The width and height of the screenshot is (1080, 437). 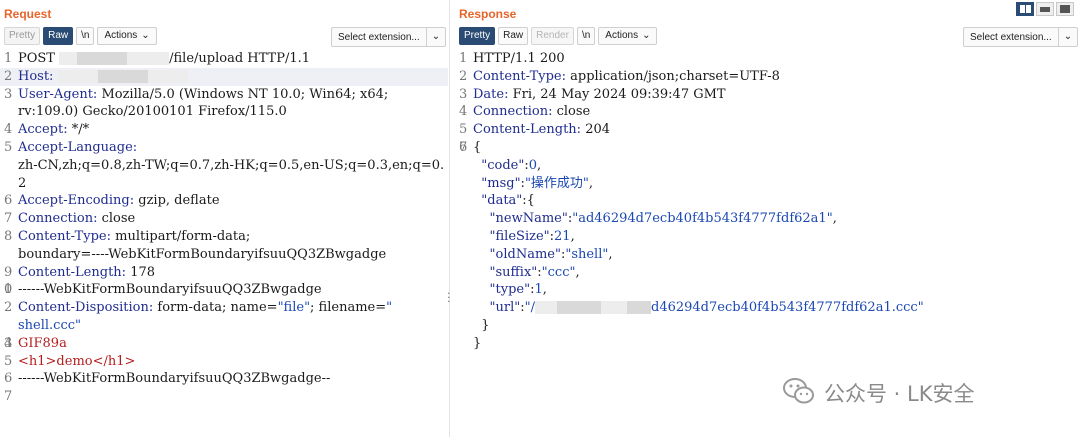 What do you see at coordinates (592, 94) in the screenshot?
I see `editor-line: 3 Date: Fri, 24 May 2024 09:39:47 GMT` at bounding box center [592, 94].